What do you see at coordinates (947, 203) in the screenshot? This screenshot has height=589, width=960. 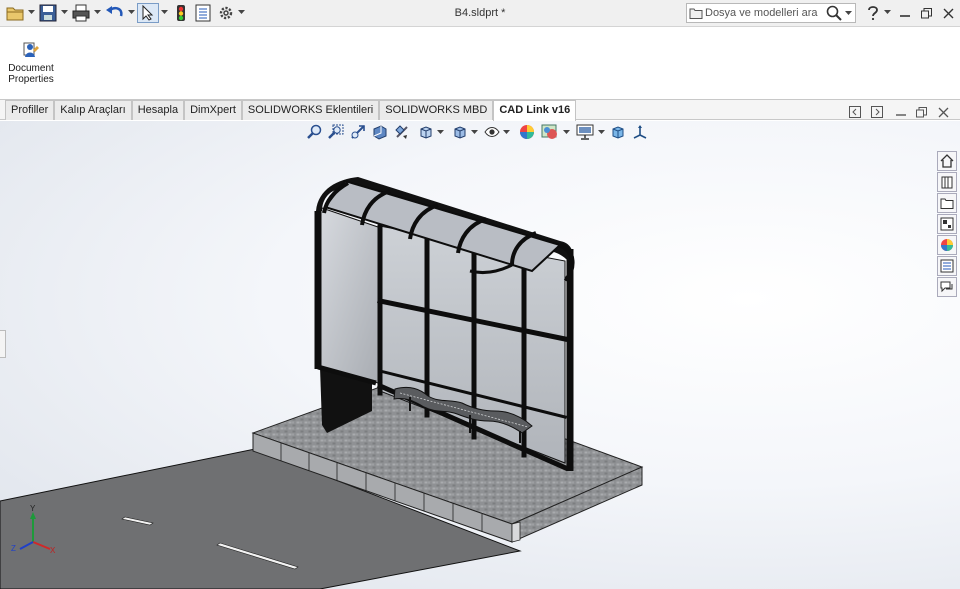 I see `file-explorer-icon` at bounding box center [947, 203].